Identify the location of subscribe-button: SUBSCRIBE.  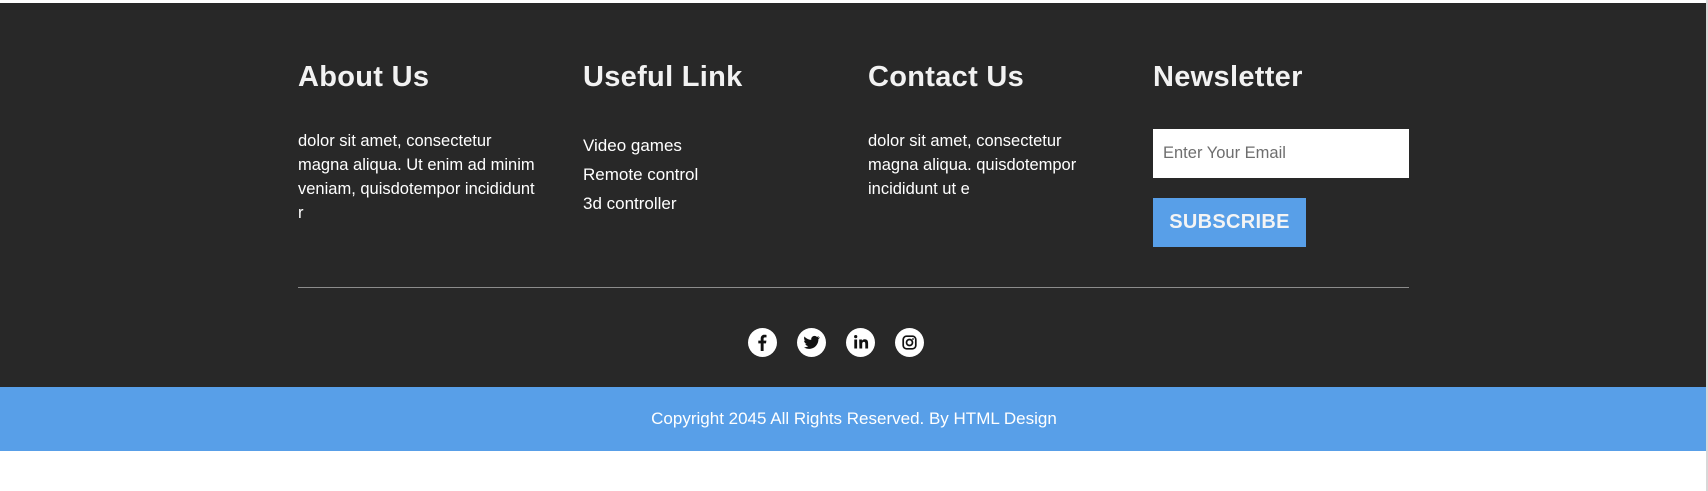
(1229, 222).